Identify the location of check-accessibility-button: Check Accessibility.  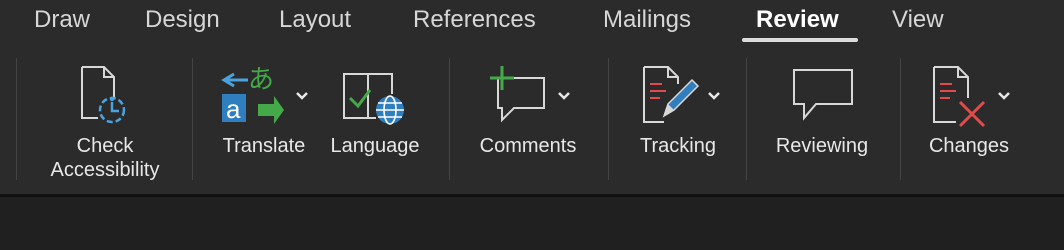
(105, 116).